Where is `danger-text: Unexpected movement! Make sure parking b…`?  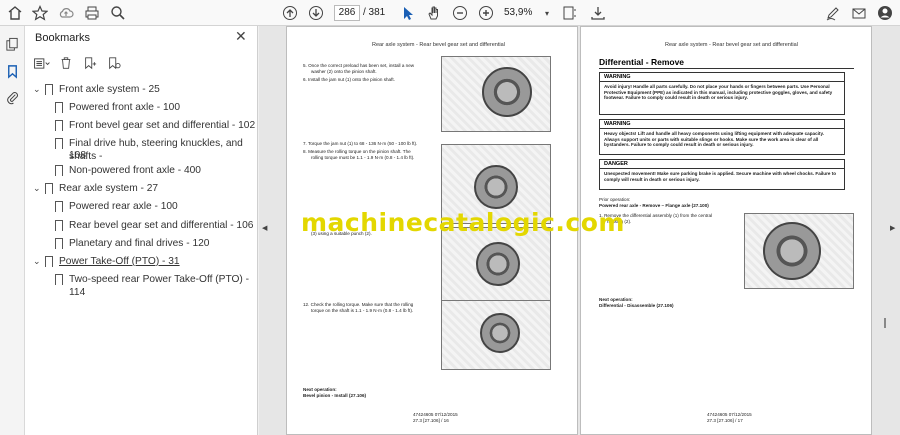 danger-text: Unexpected movement! Make sure parking b… is located at coordinates (720, 176).